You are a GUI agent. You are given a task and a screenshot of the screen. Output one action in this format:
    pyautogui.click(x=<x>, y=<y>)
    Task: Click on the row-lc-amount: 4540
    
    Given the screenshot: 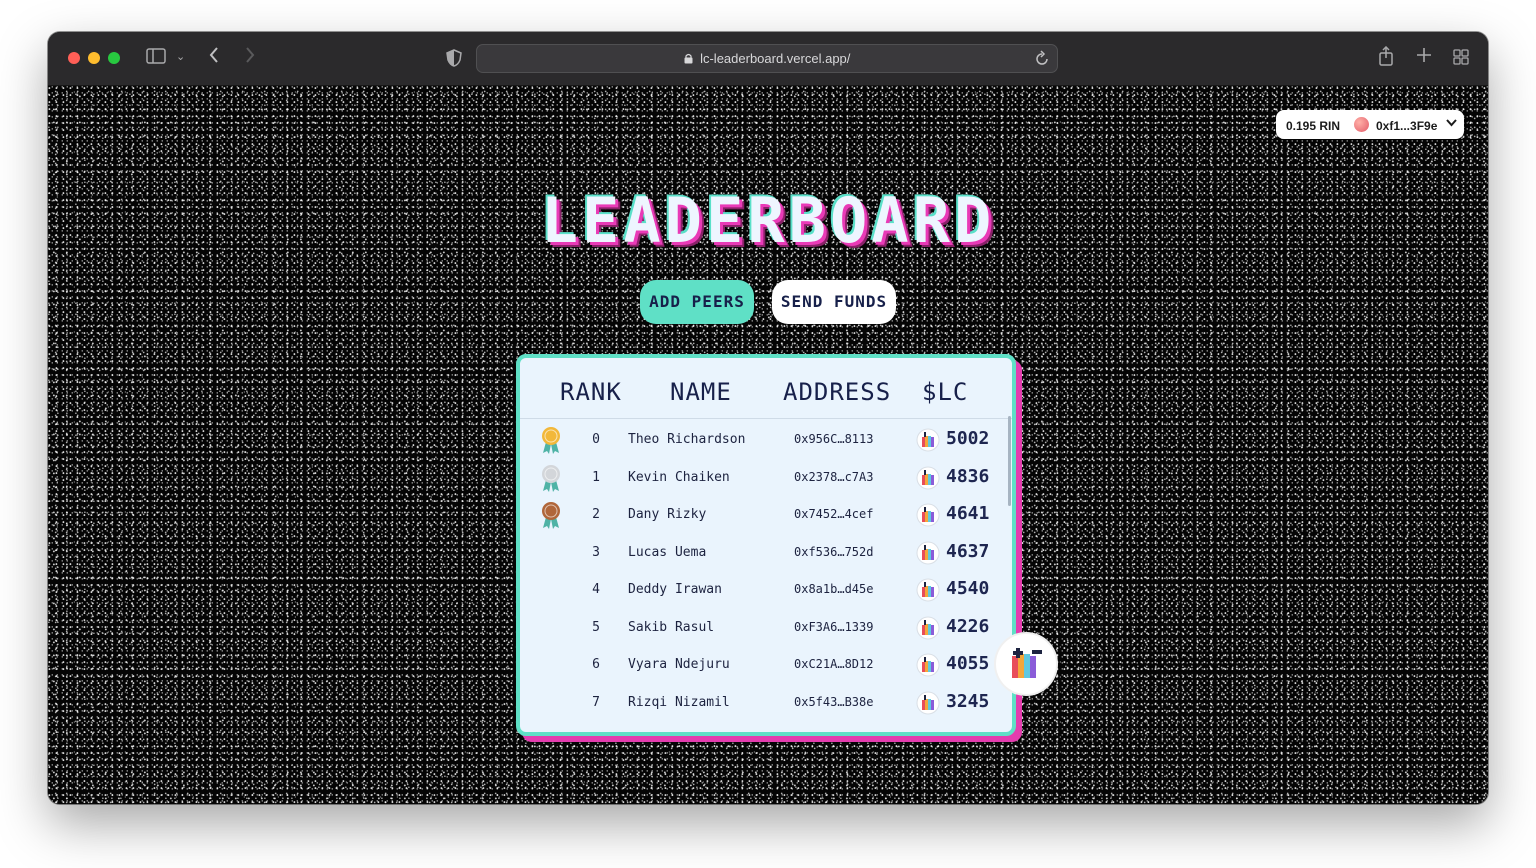 What is the action you would take?
    pyautogui.click(x=968, y=588)
    